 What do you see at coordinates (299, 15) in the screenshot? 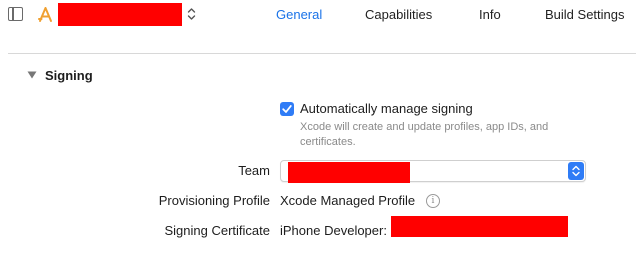
I see `tab-general: General` at bounding box center [299, 15].